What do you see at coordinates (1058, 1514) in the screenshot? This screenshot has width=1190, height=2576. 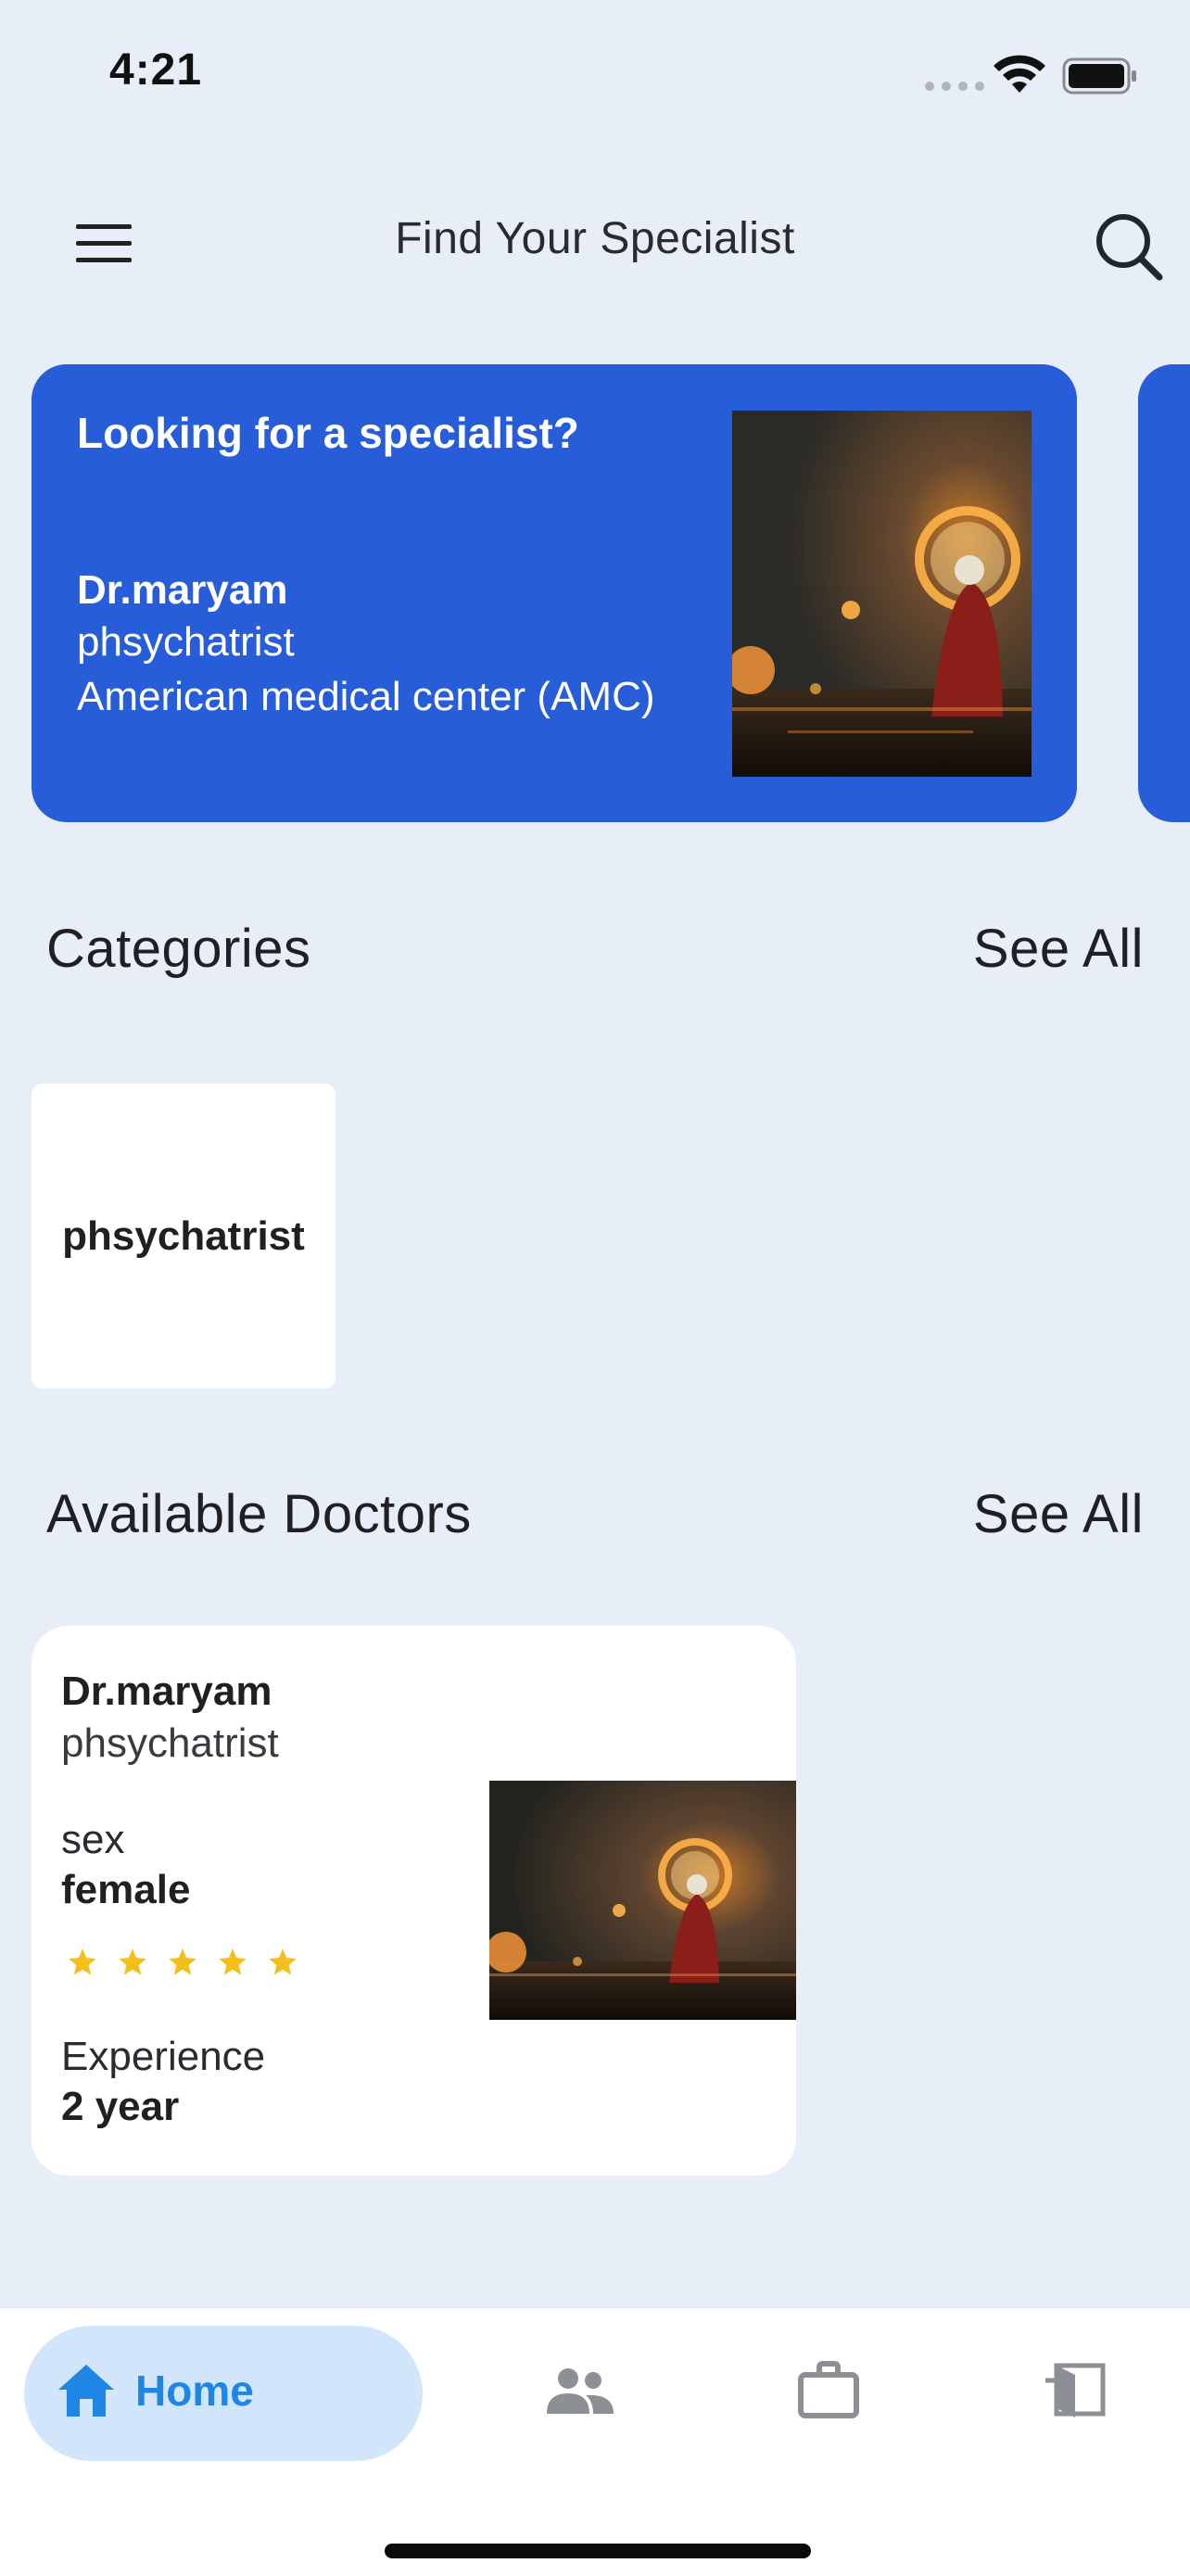 I see `doctors-see-all-link: See All` at bounding box center [1058, 1514].